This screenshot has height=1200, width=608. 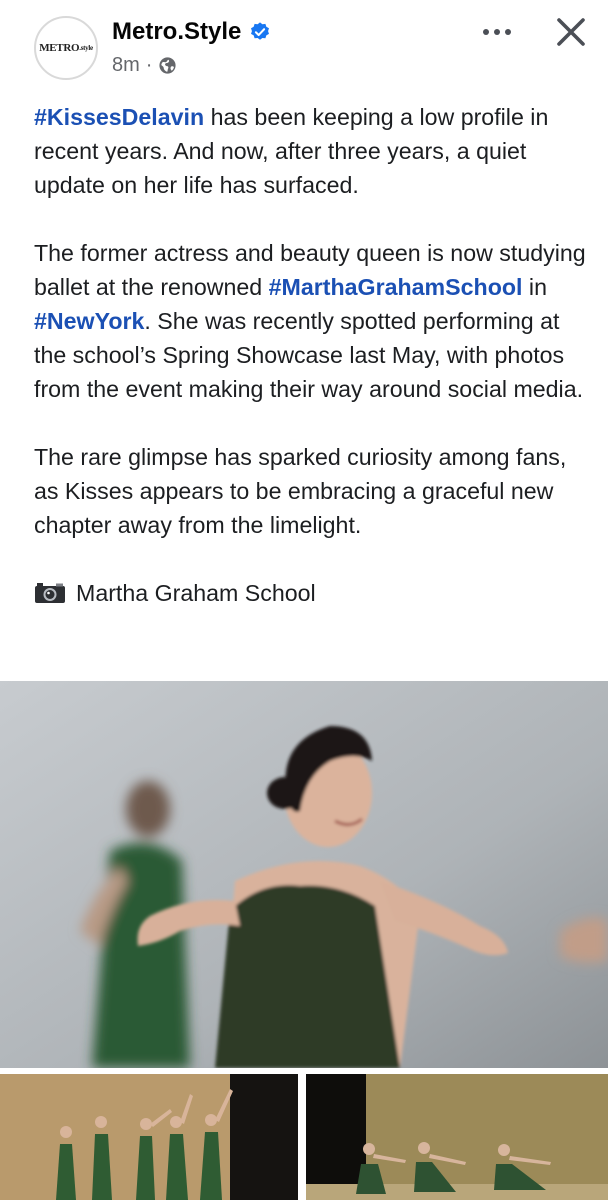 What do you see at coordinates (304, 1137) in the screenshot?
I see `post-photo-grid` at bounding box center [304, 1137].